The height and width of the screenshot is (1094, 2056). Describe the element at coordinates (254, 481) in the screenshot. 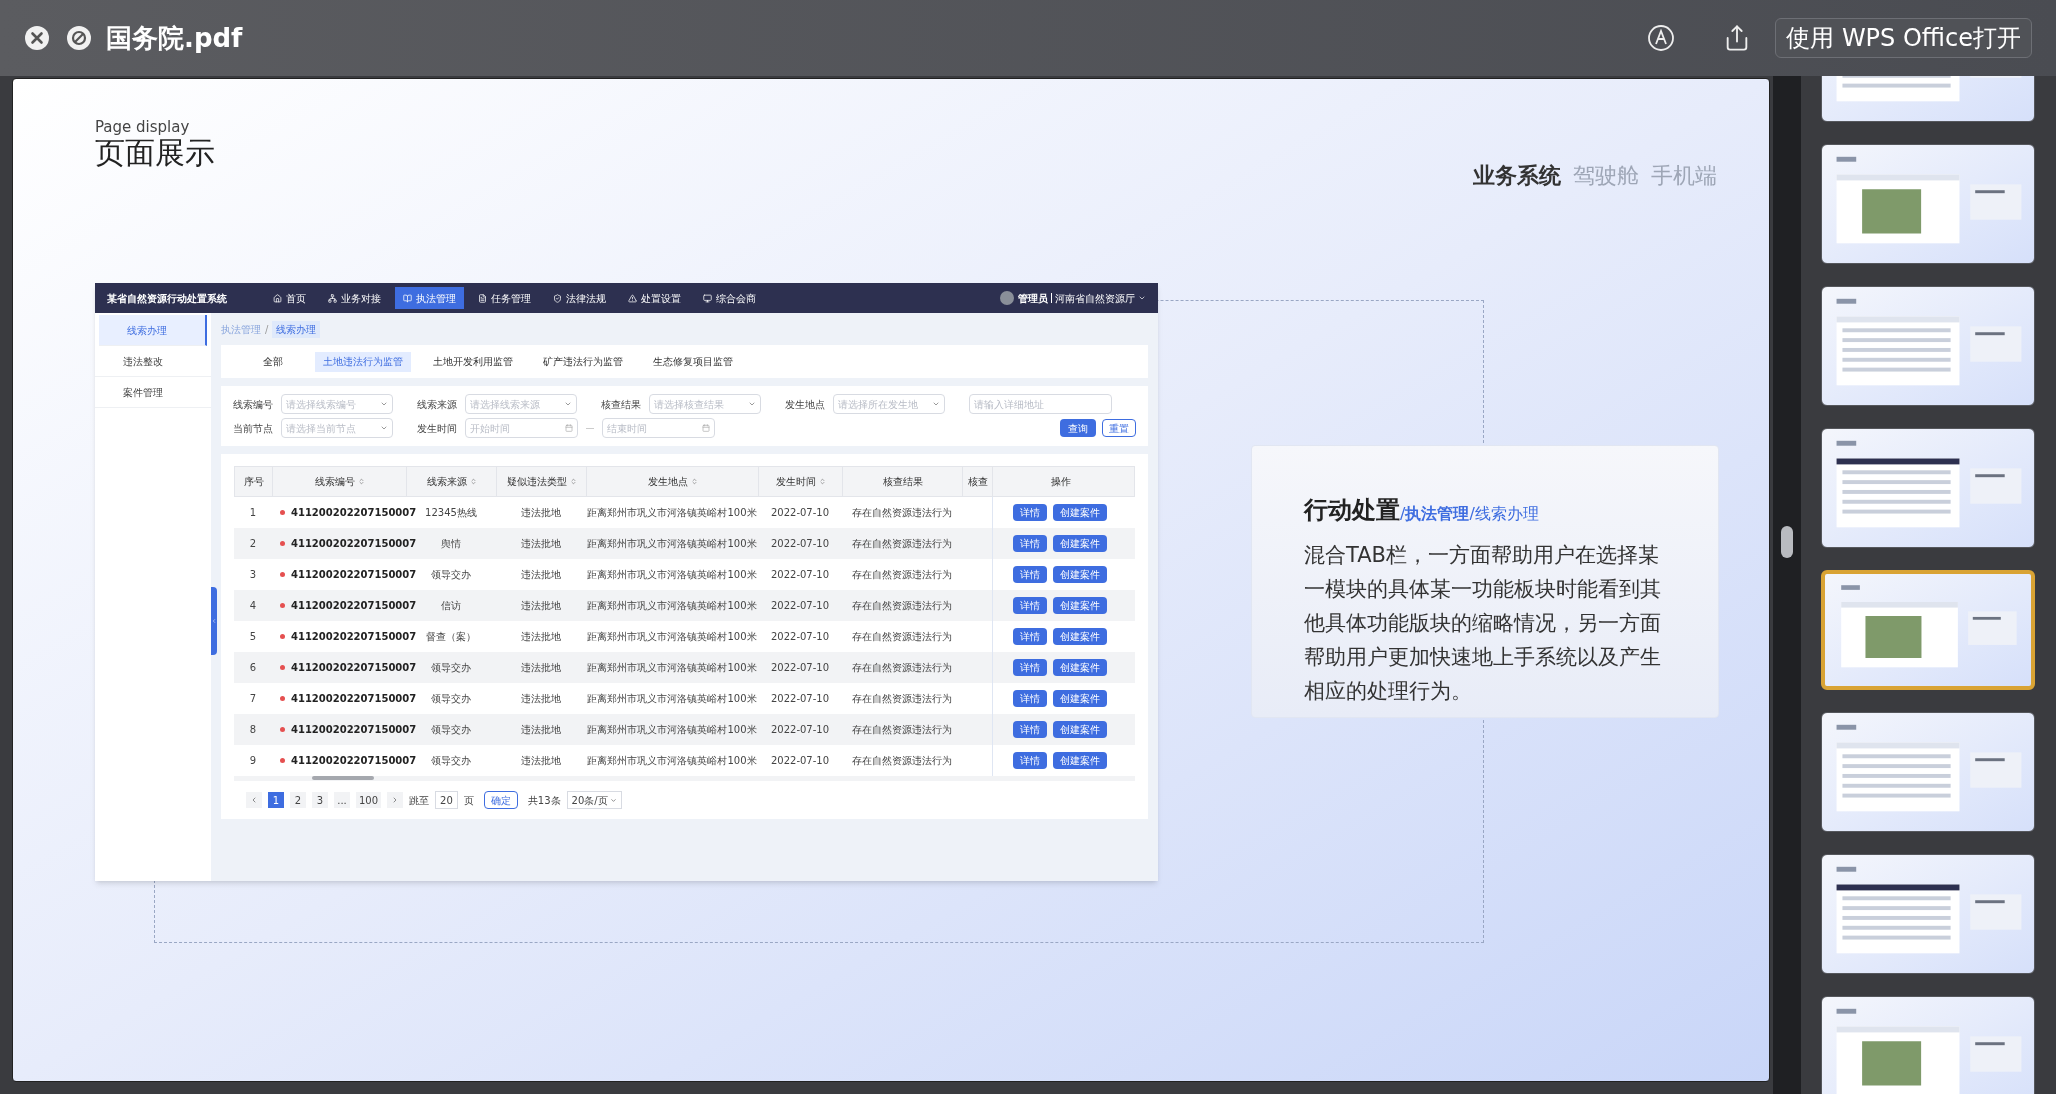

I see `column-header: 序号` at that location.